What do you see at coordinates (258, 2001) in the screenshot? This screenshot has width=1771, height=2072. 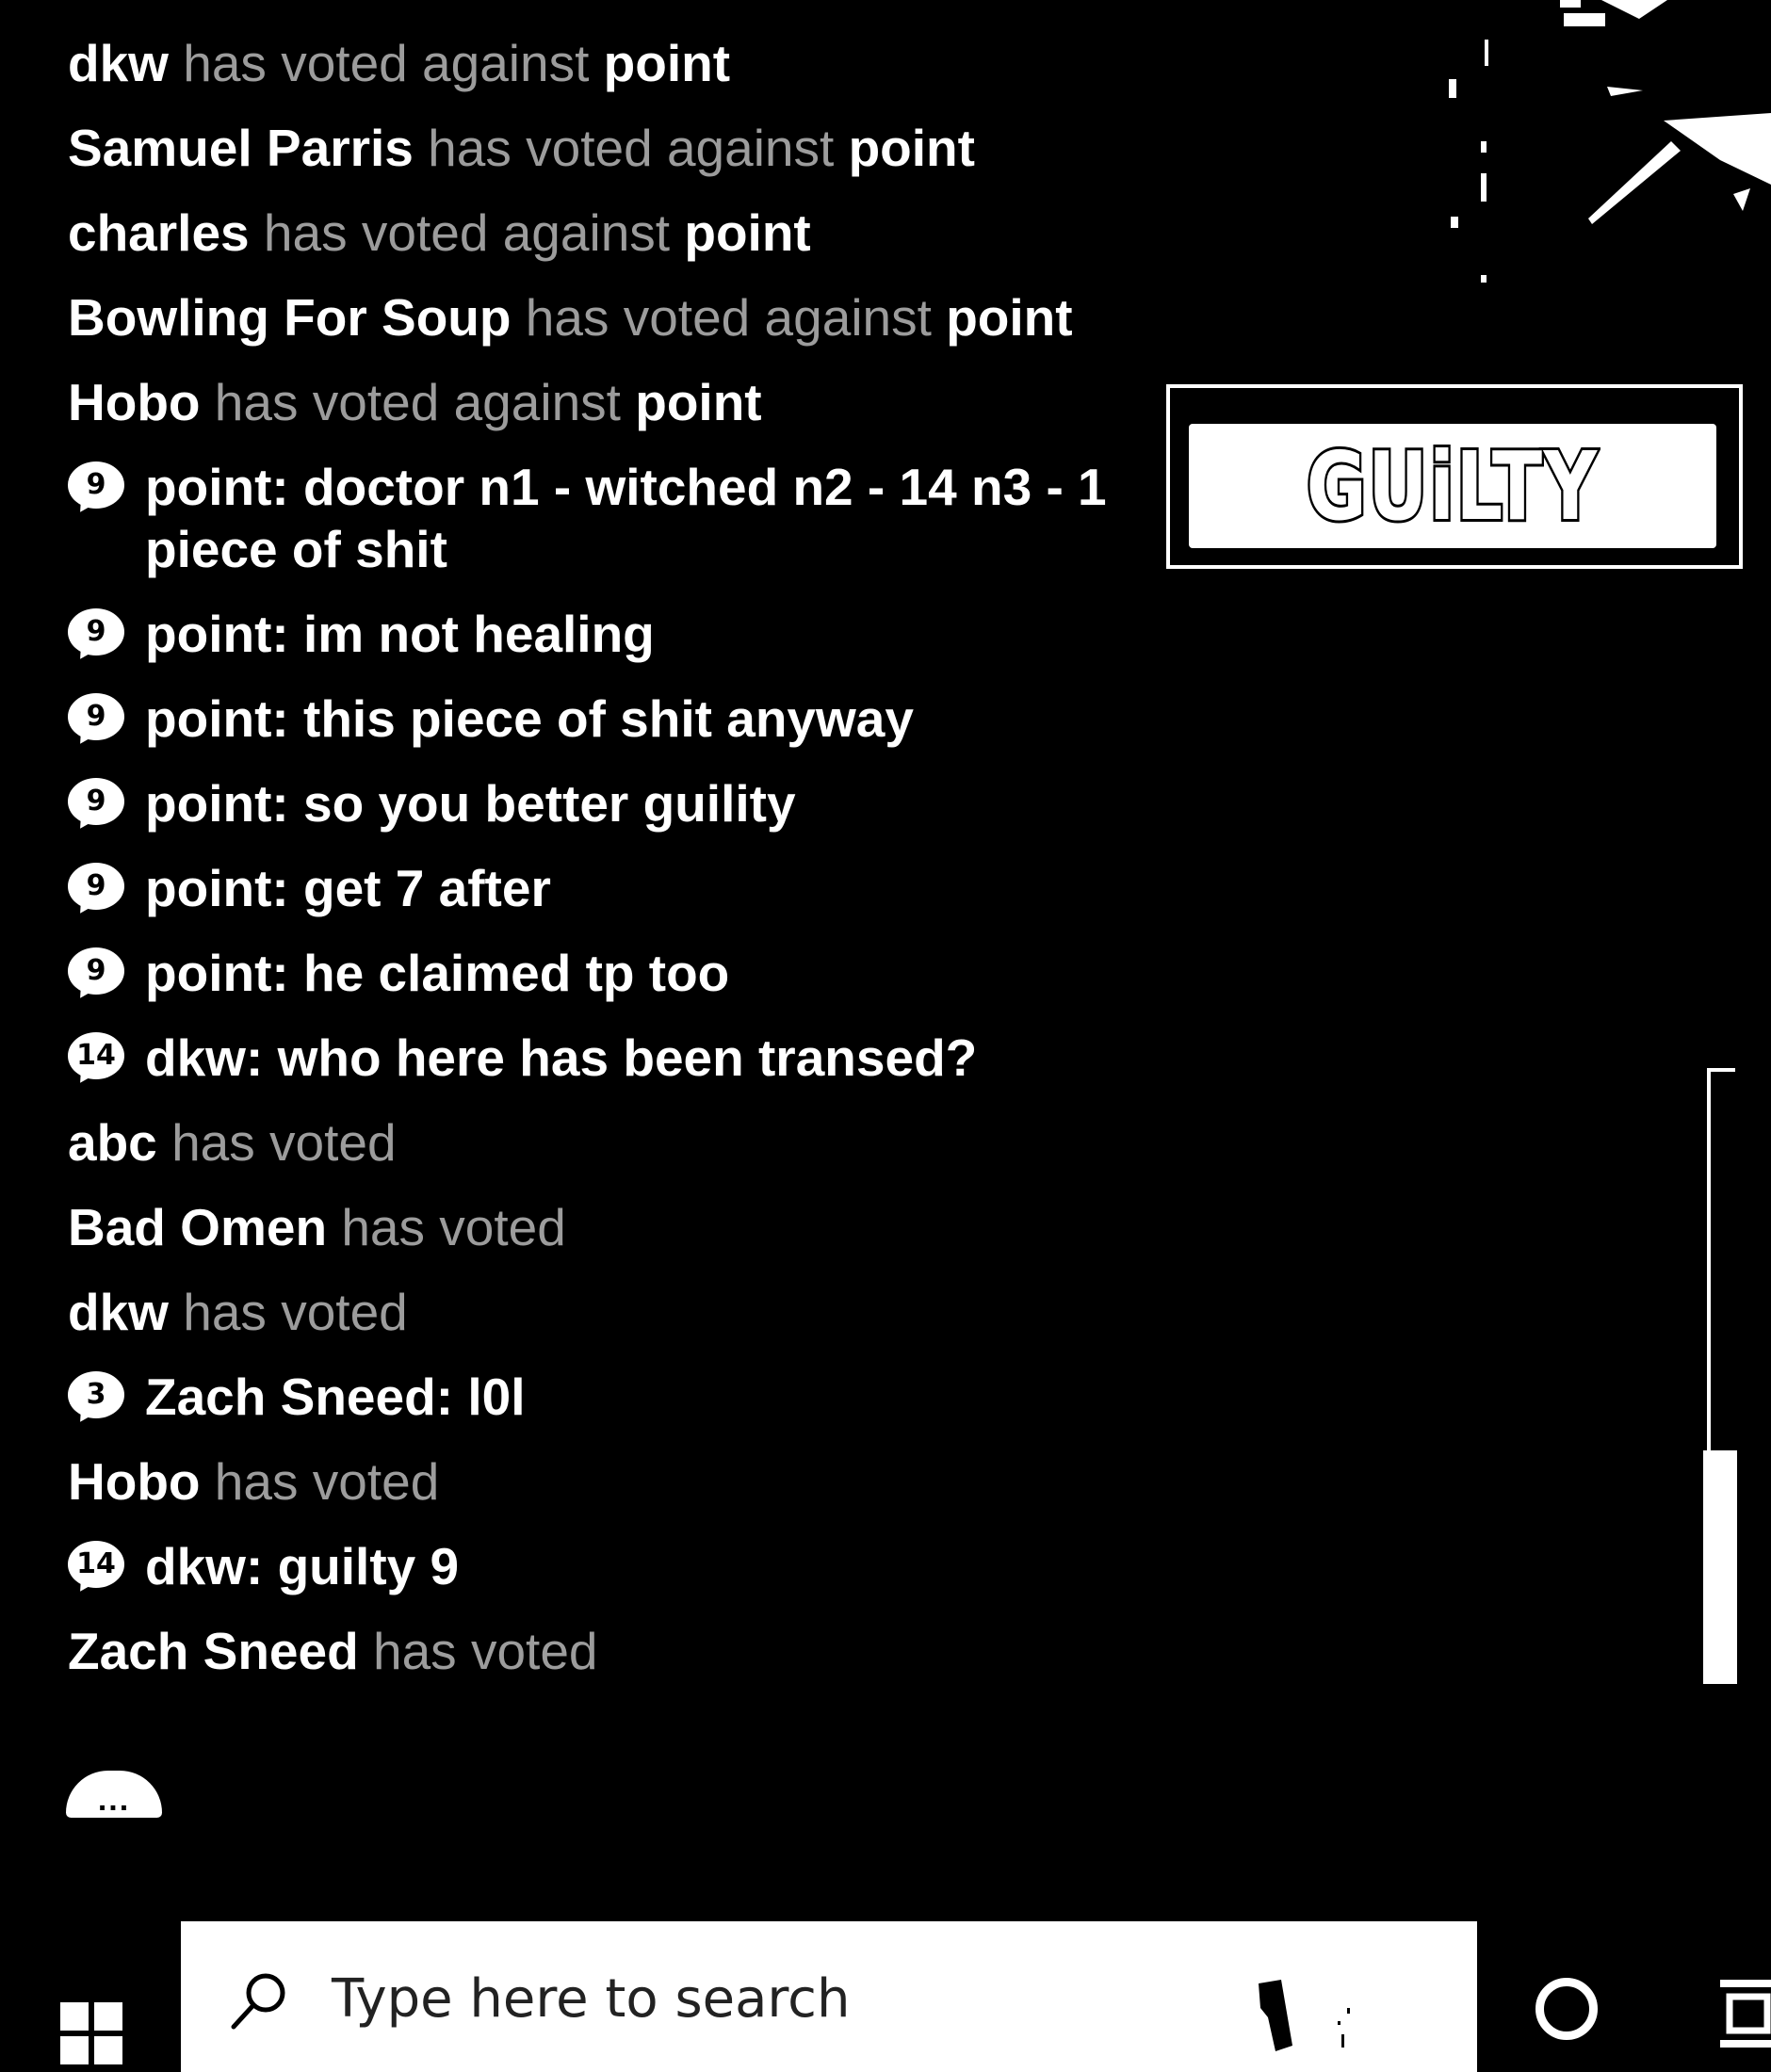 I see `search-icon` at bounding box center [258, 2001].